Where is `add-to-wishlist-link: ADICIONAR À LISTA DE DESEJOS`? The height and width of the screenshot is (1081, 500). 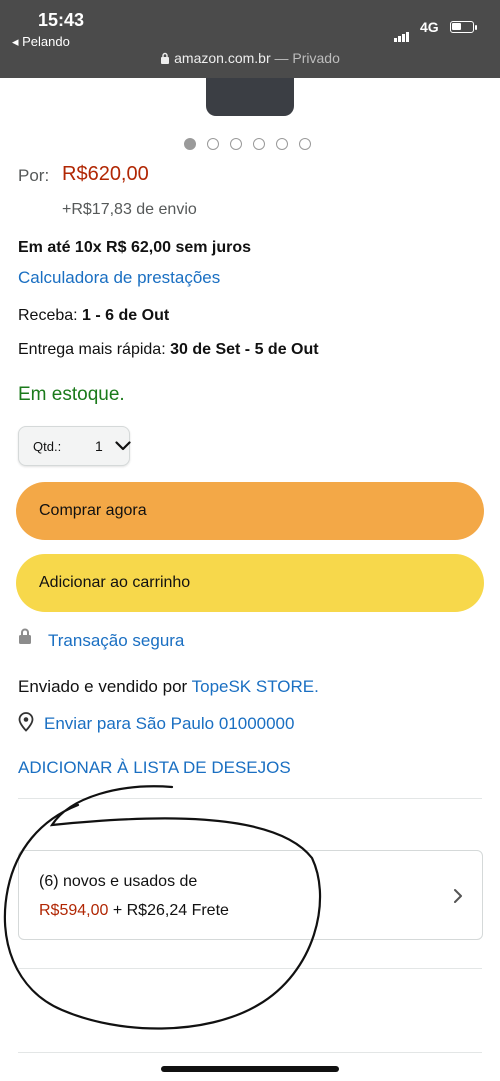
add-to-wishlist-link: ADICIONAR À LISTA DE DESEJOS is located at coordinates (154, 768).